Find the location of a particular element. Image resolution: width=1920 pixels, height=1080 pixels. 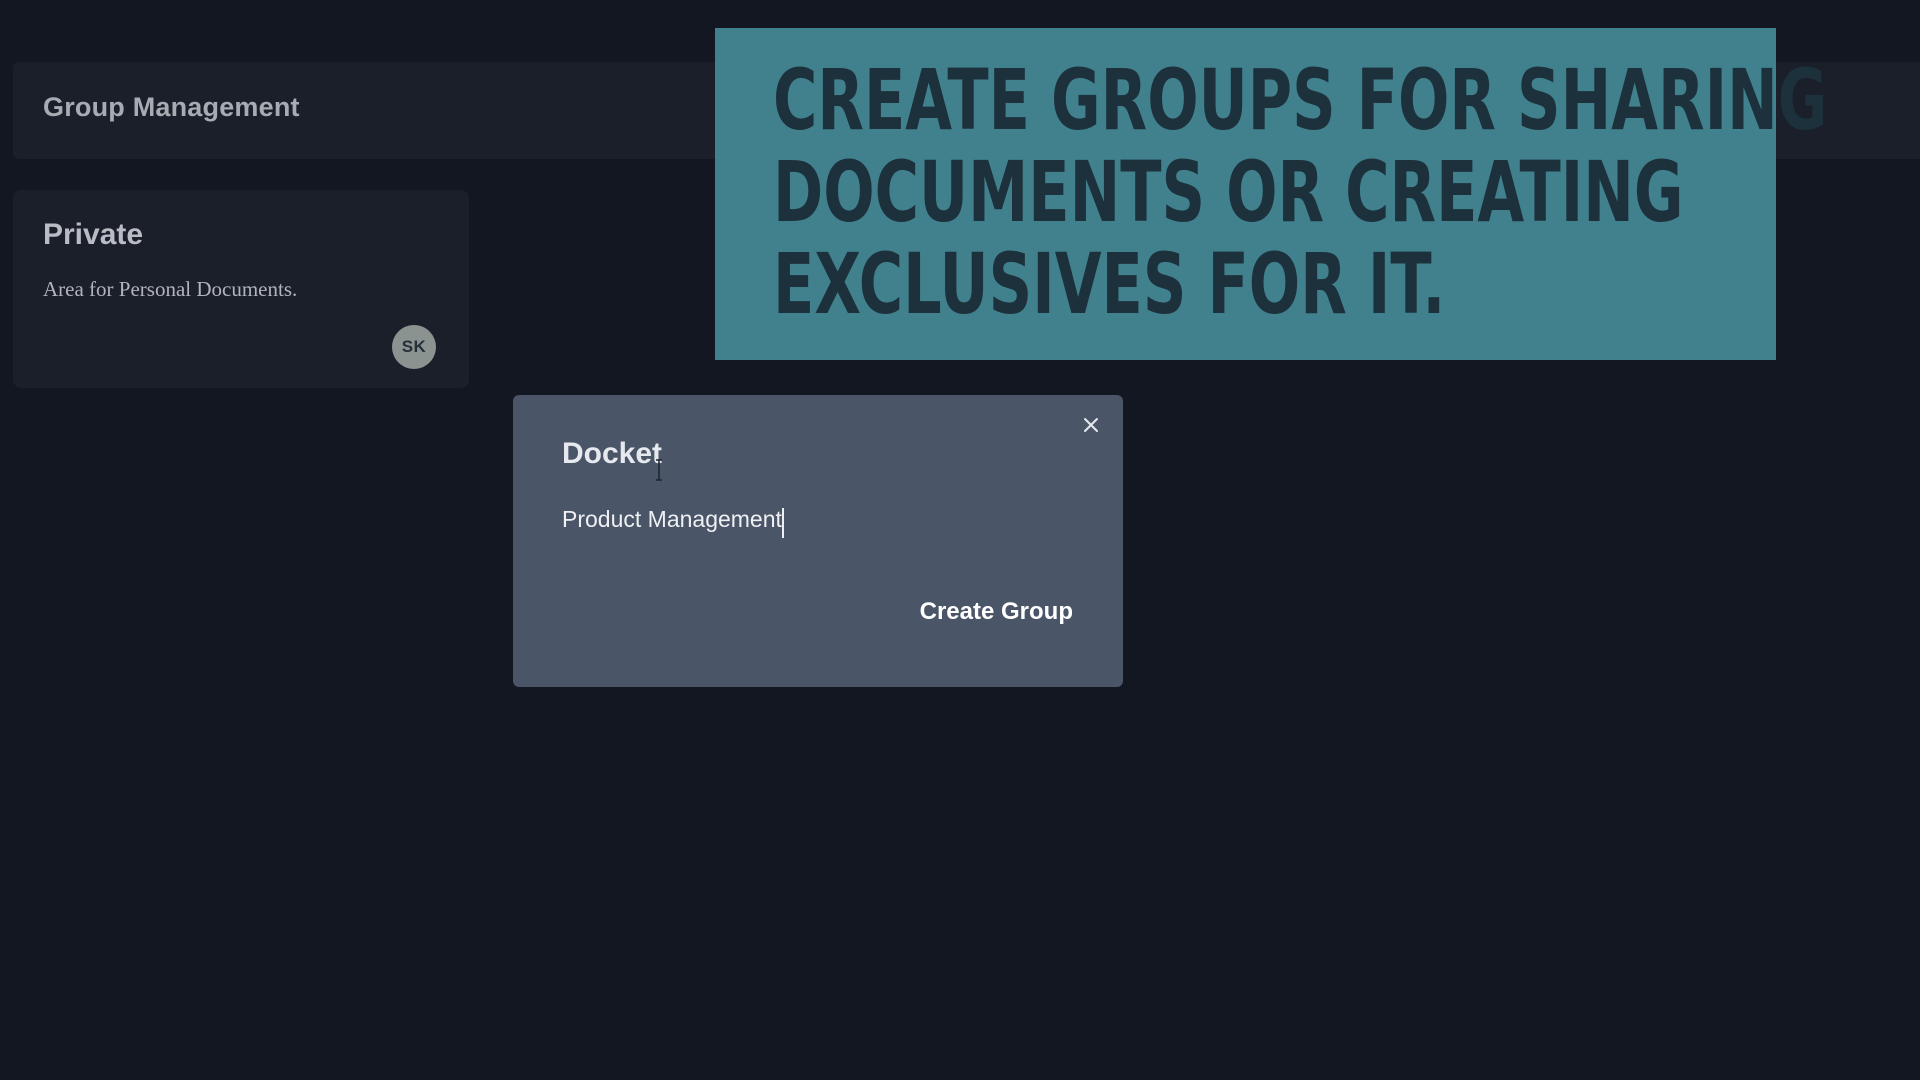

group-card-private: Private Area for Personal Documents. SK is located at coordinates (241, 289).